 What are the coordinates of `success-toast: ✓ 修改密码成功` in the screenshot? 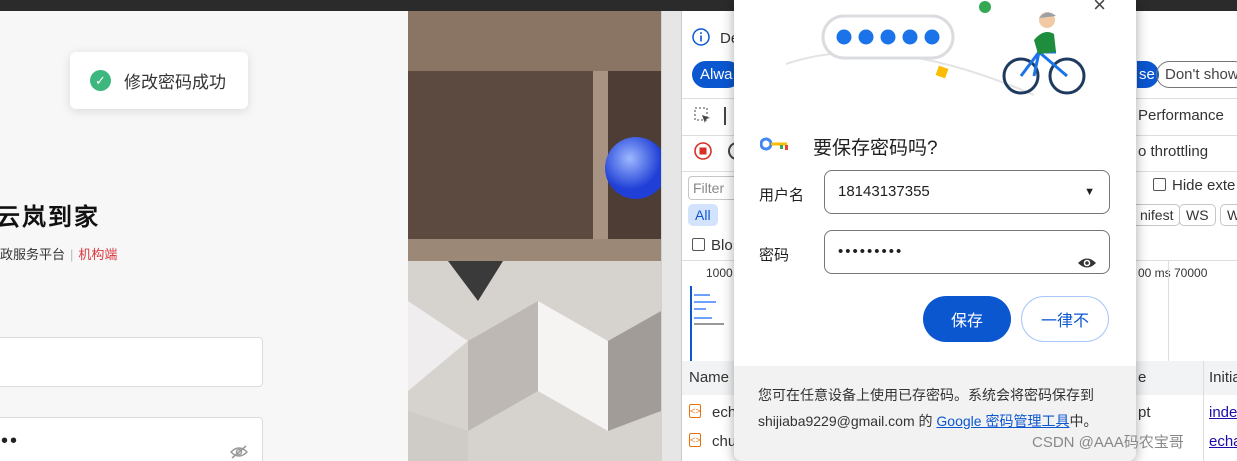 It's located at (159, 80).